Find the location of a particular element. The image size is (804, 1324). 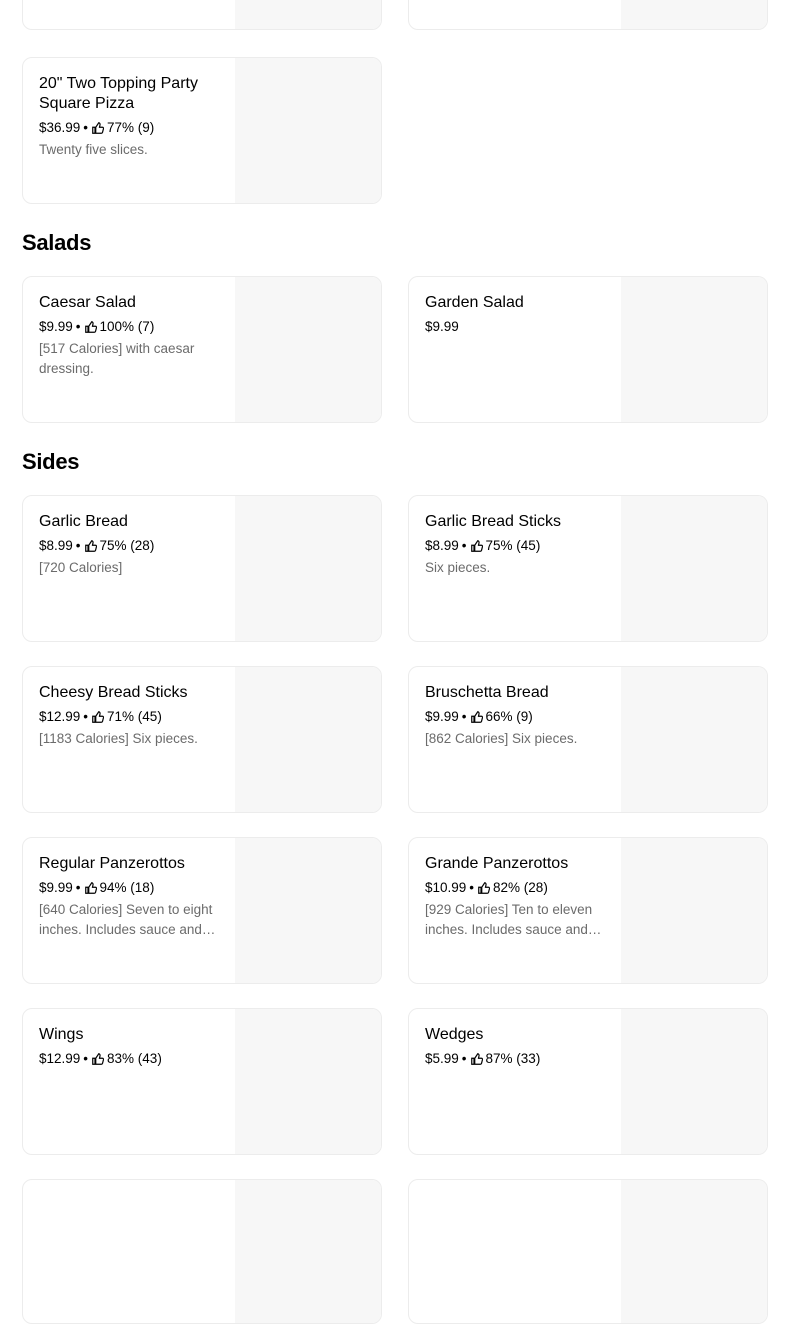

item-meta: $9.99 • 100% (7) is located at coordinates (97, 326).